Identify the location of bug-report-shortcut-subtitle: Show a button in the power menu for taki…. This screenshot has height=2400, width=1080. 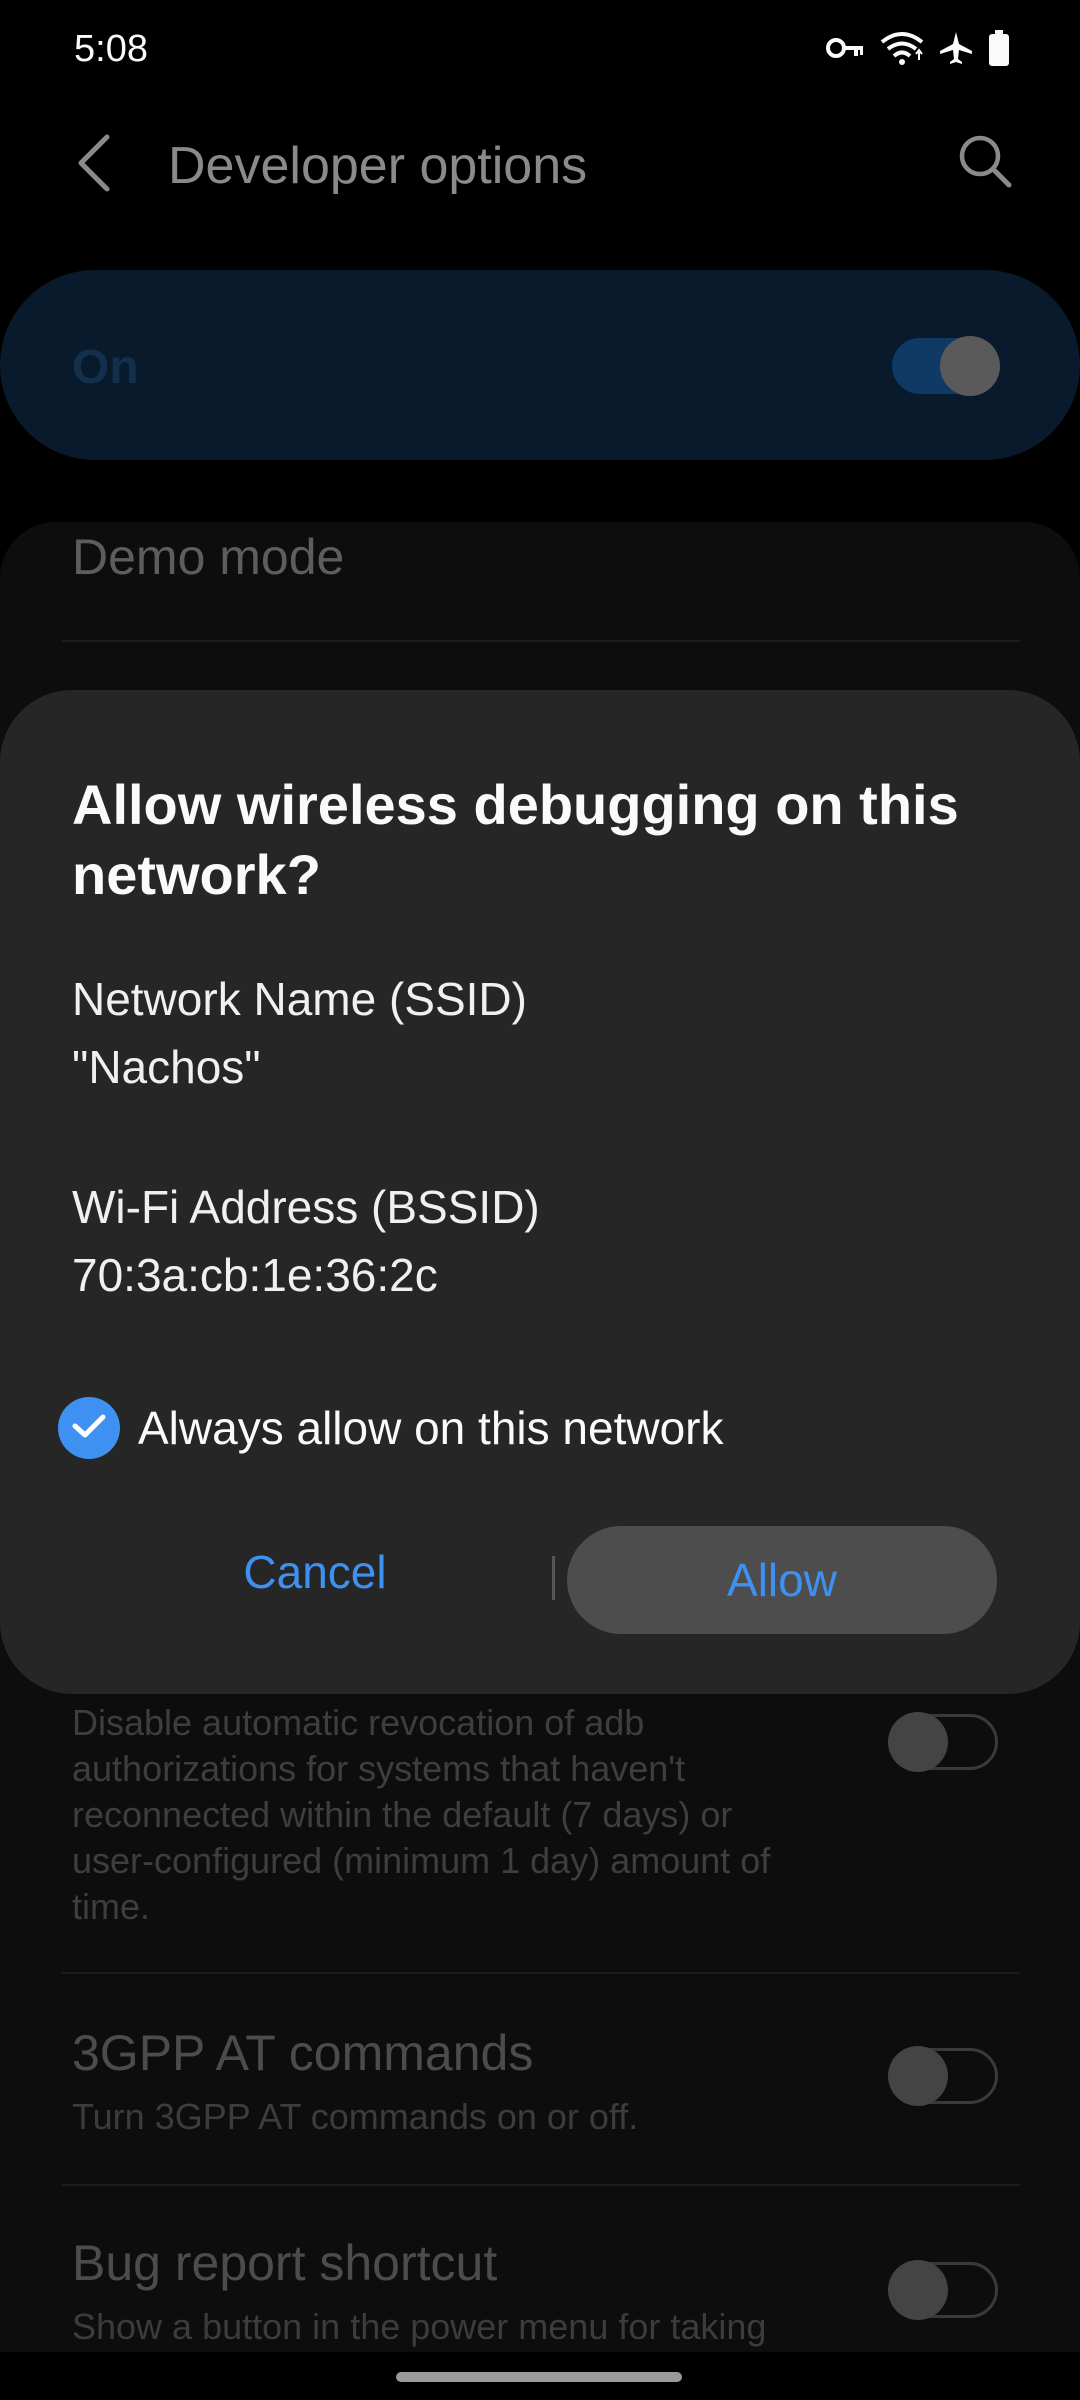
(419, 2326).